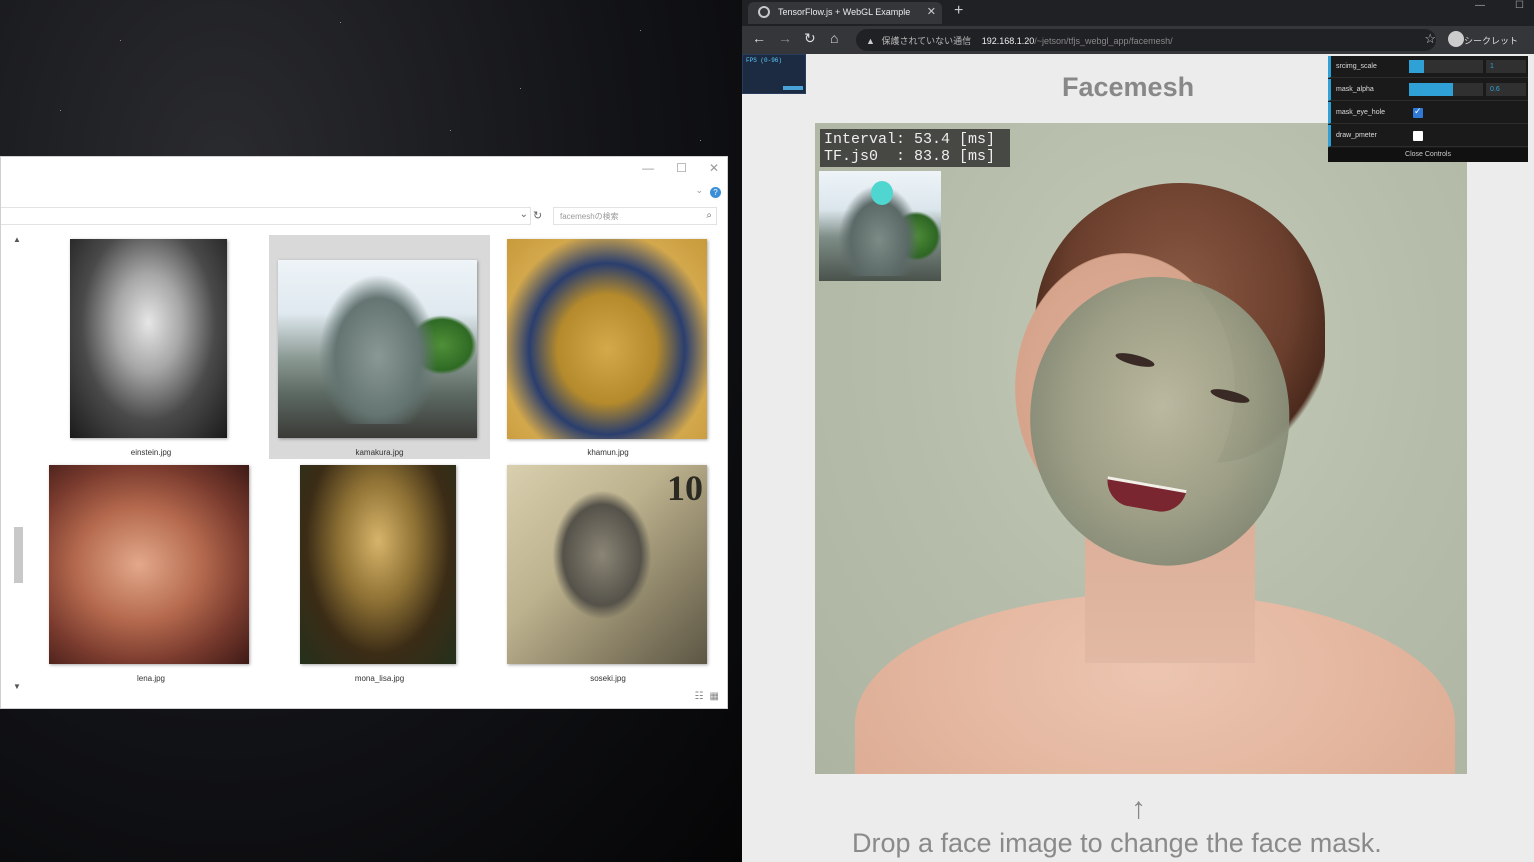 The height and width of the screenshot is (862, 1534). What do you see at coordinates (1418, 112) in the screenshot?
I see `mask-eye-hole-checkbox` at bounding box center [1418, 112].